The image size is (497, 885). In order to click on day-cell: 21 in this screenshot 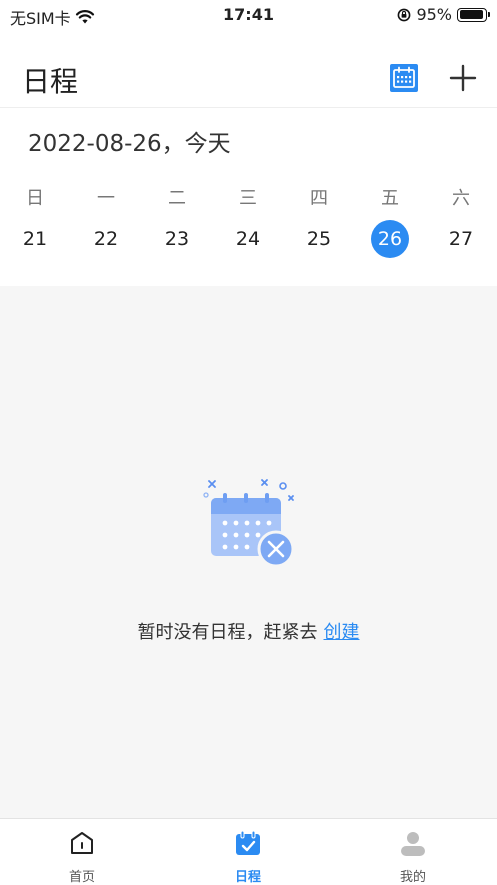, I will do `click(35, 239)`.